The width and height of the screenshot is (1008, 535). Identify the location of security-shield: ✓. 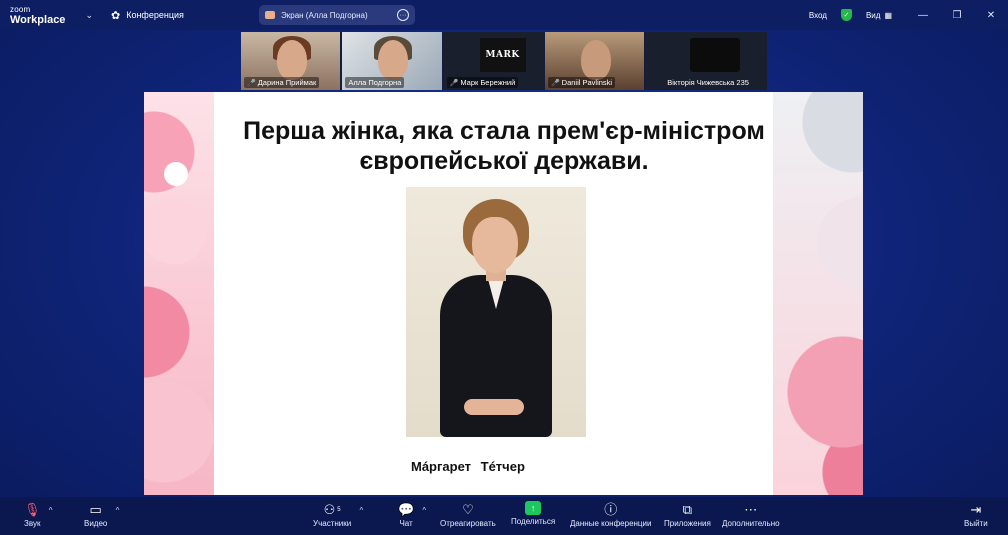
(846, 15).